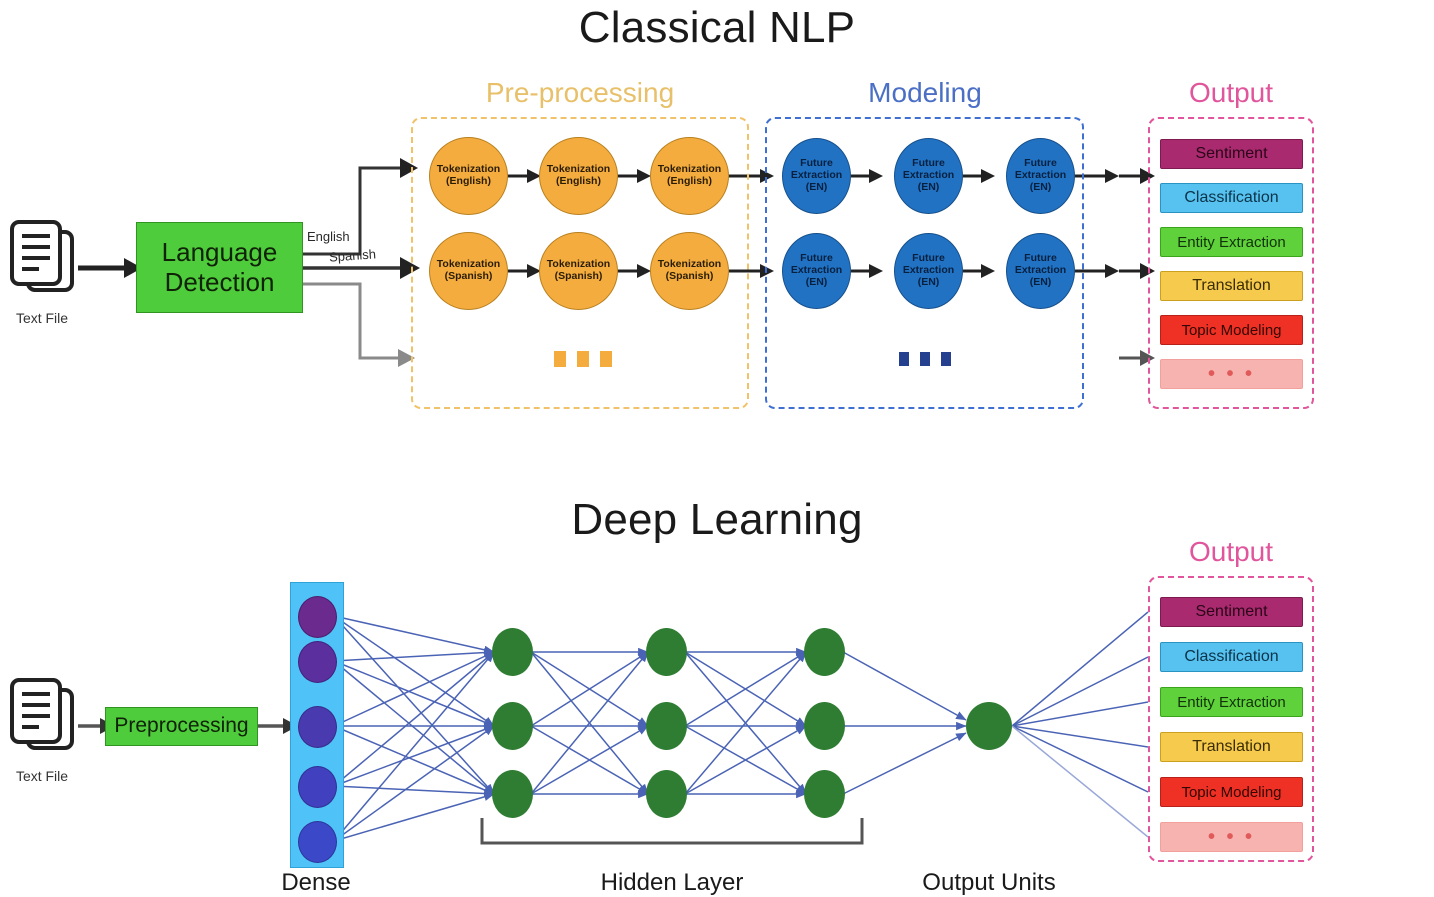 The image size is (1434, 897). I want to click on node-tokenization-en-3: Tokenization (English), so click(689, 176).